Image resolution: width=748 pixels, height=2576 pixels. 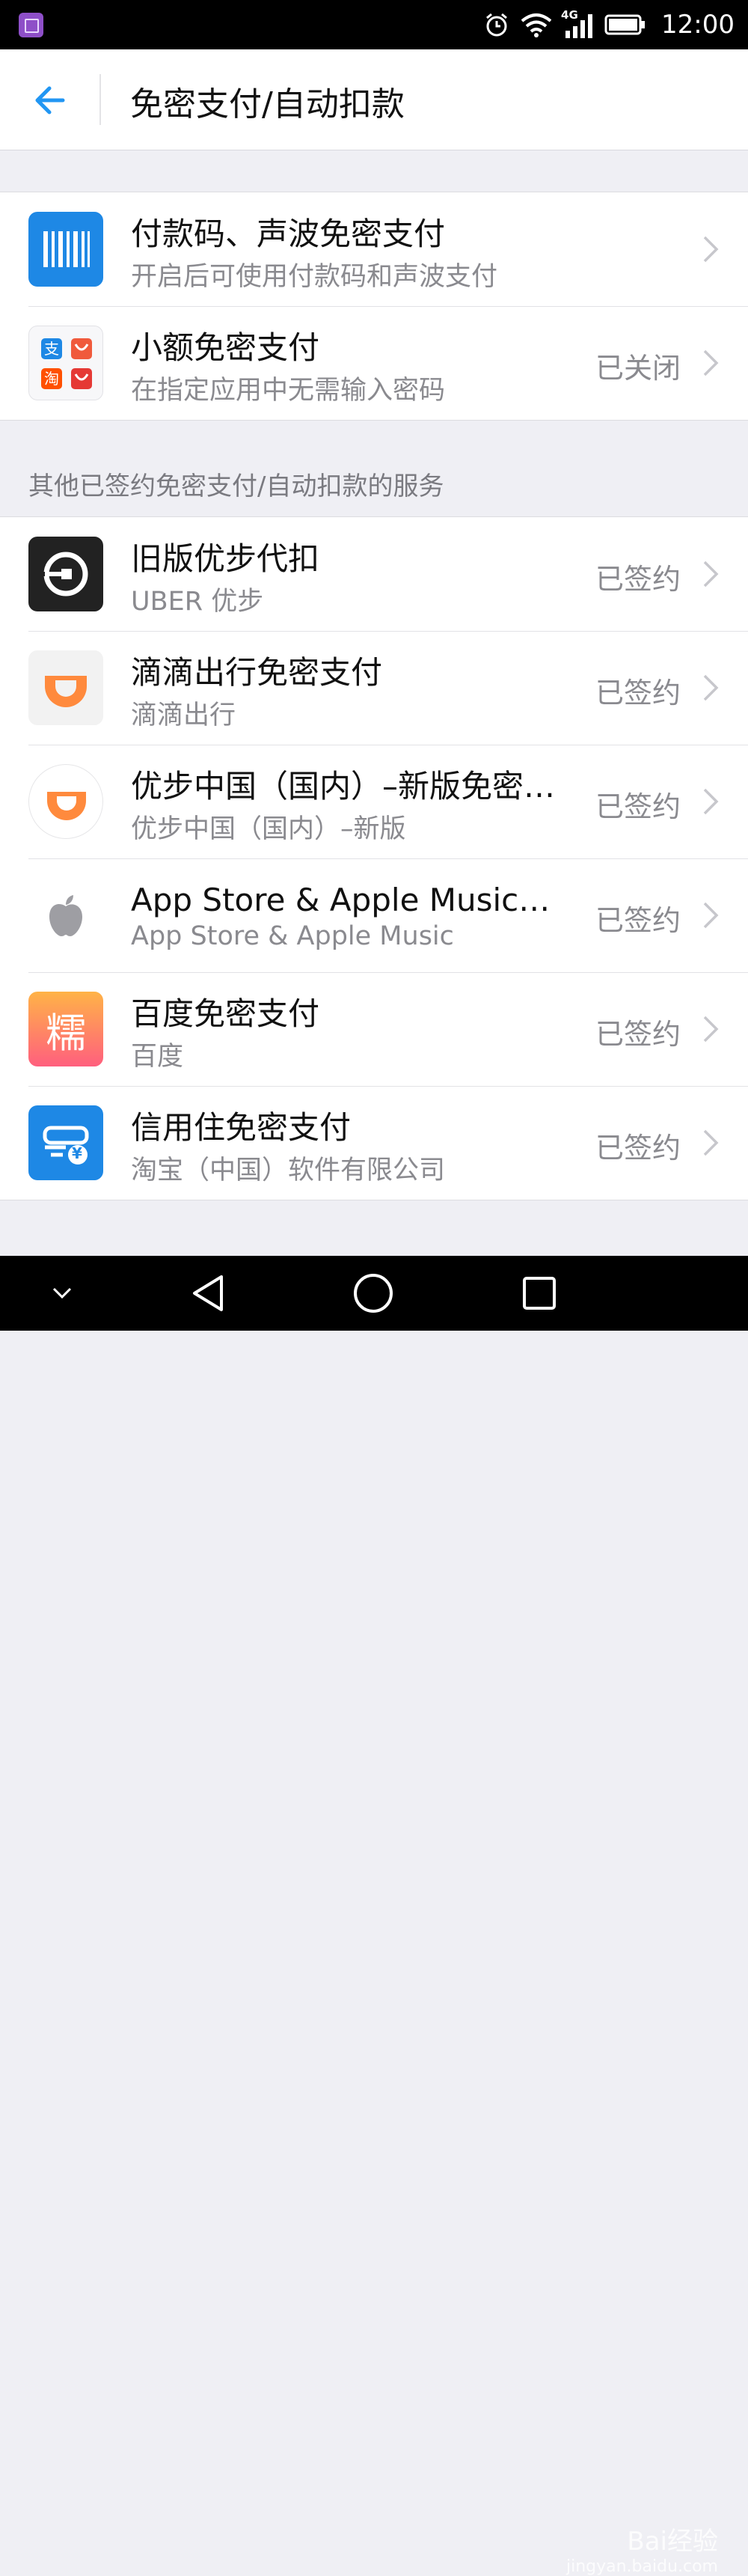 I want to click on apple-icon, so click(x=65, y=916).